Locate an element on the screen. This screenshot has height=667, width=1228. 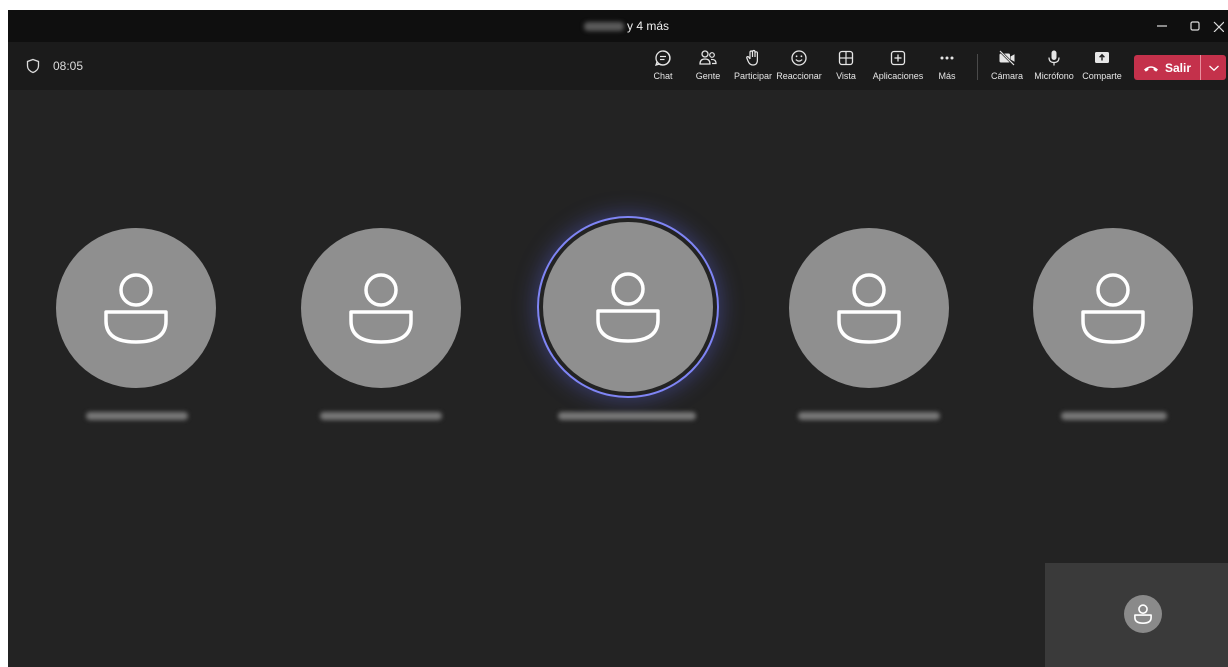
window-title-text: y 4 más is located at coordinates (648, 26).